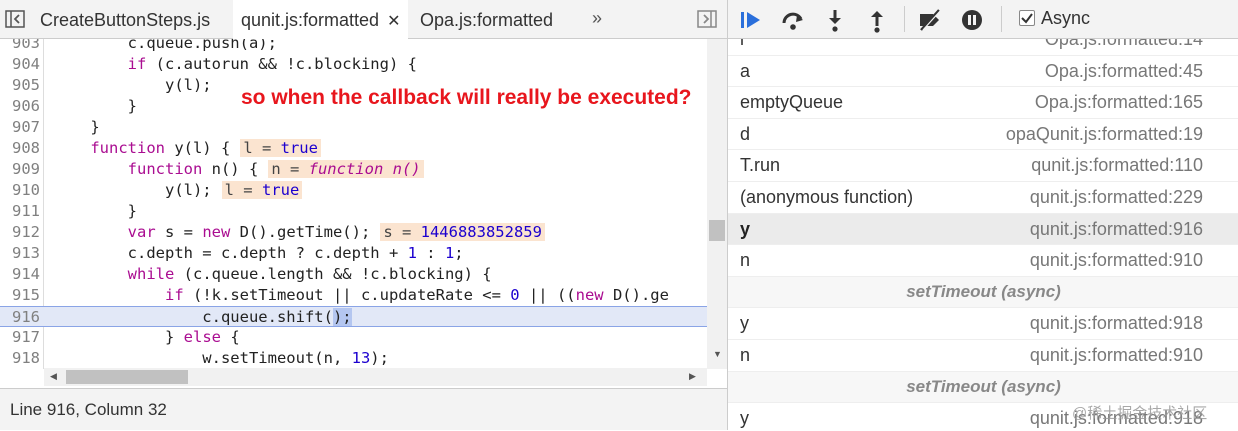 The height and width of the screenshot is (431, 1238). What do you see at coordinates (20, 127) in the screenshot?
I see `line-number: 907` at bounding box center [20, 127].